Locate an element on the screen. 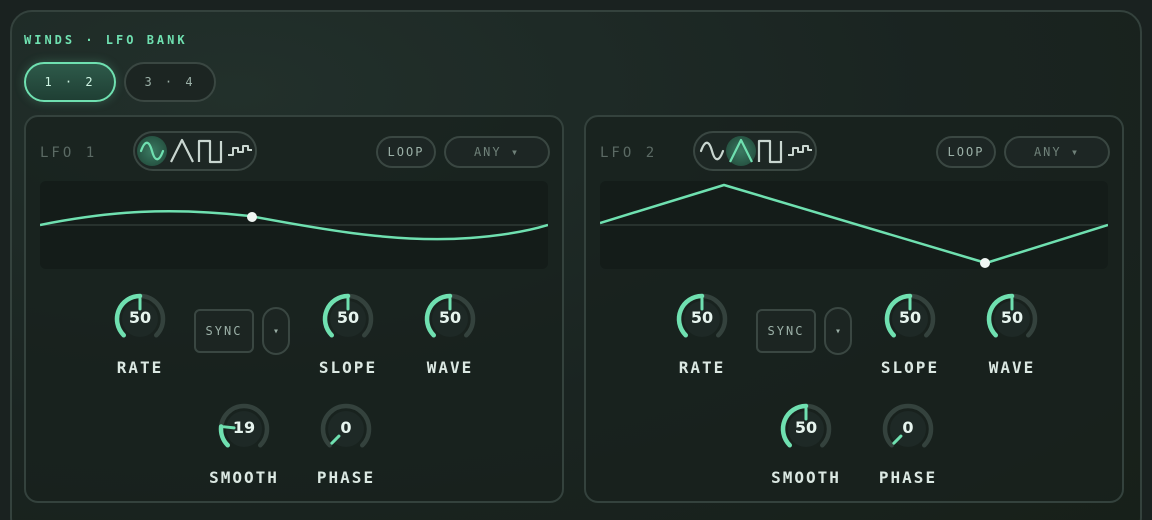  lfo-2-slope-knob: 50 is located at coordinates (910, 319).